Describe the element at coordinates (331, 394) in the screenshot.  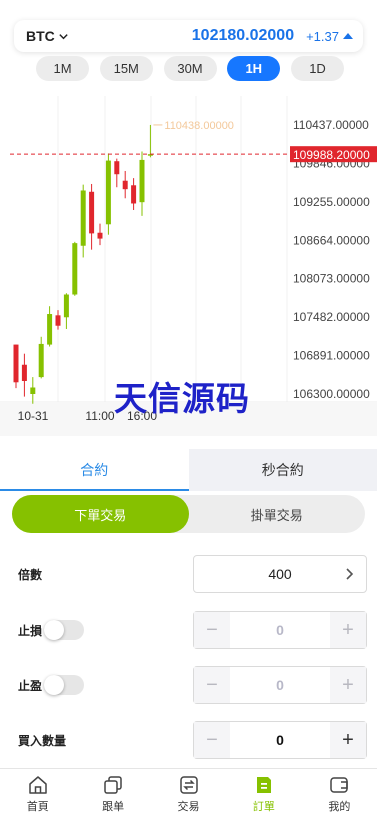
I see `y-tick-label: 106300.00000` at that location.